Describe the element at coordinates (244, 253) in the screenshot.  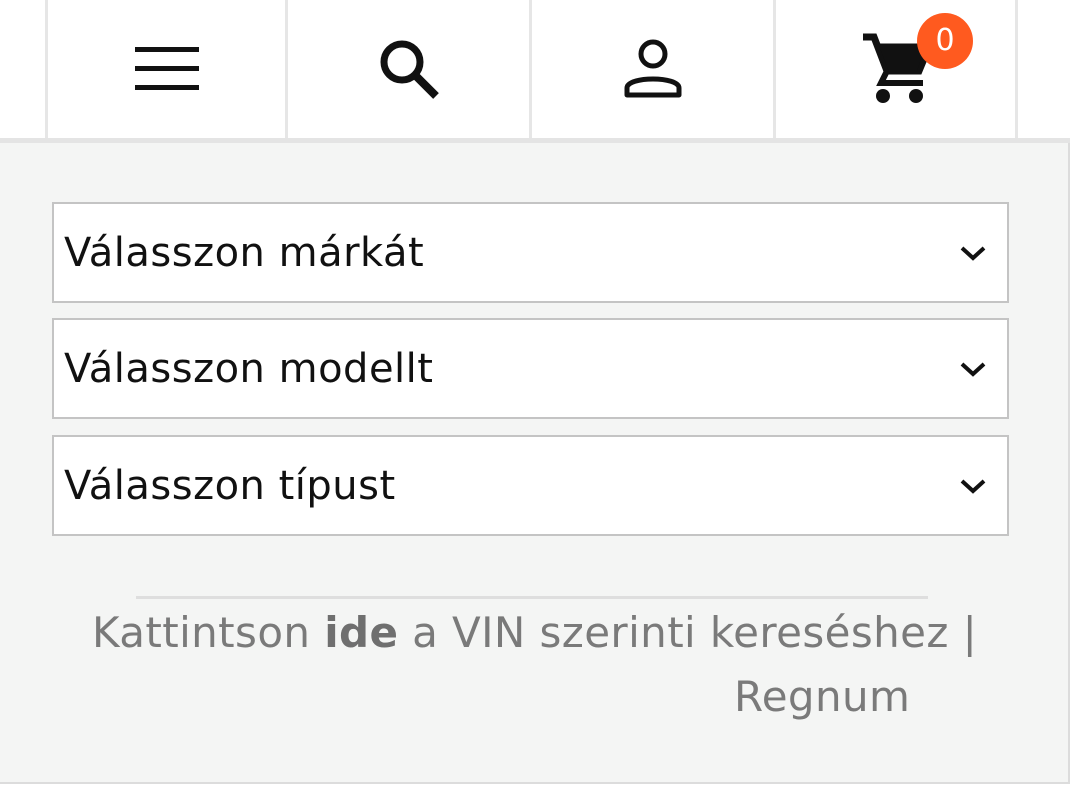
I see `brand-select-value: Válasszon márkát` at that location.